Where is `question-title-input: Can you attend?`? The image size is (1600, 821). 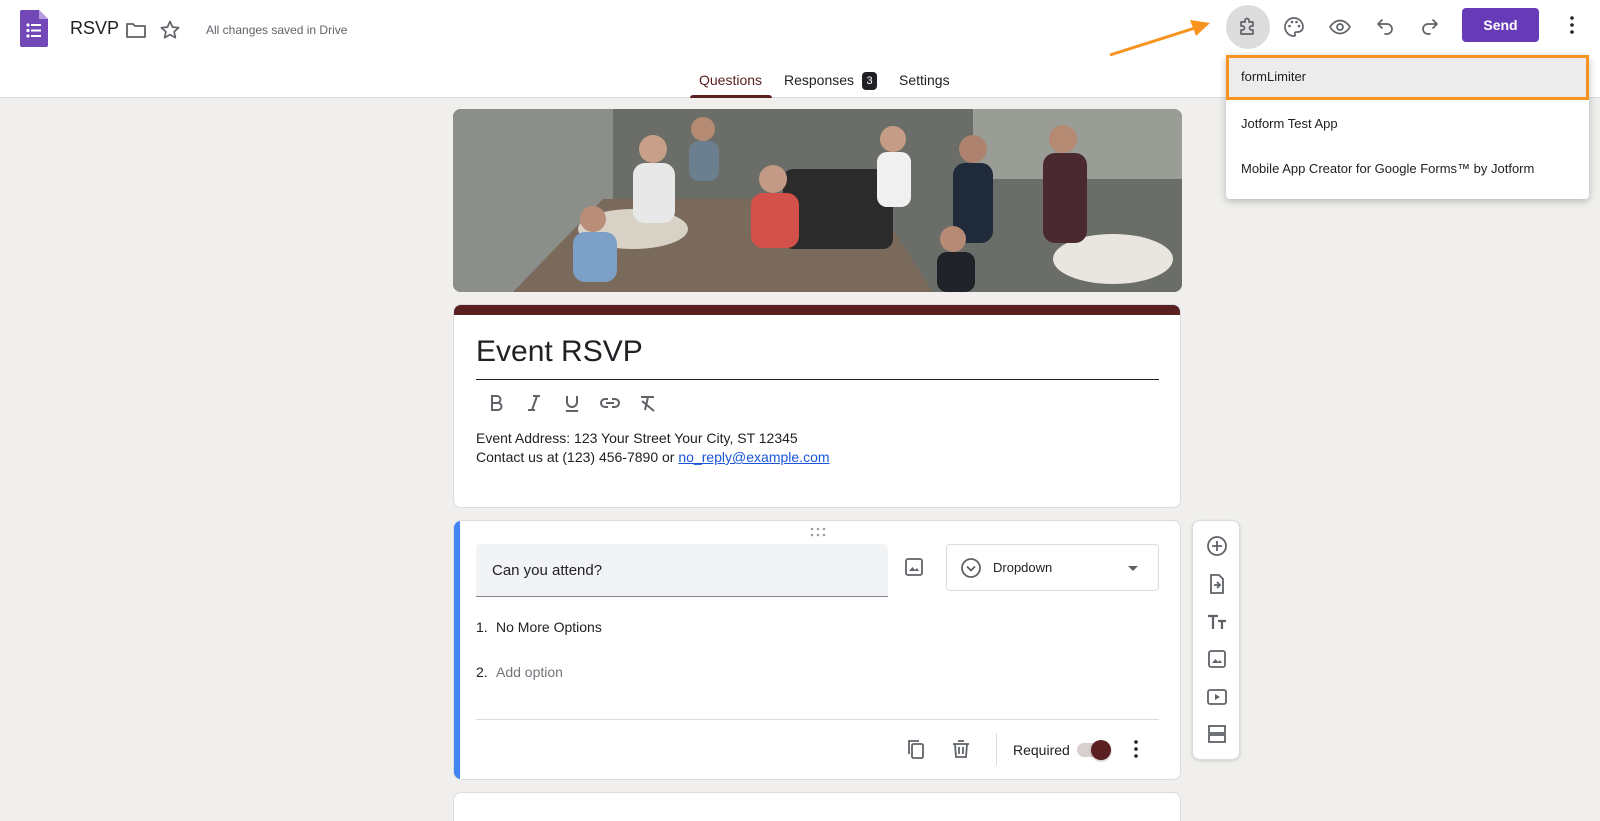 question-title-input: Can you attend? is located at coordinates (682, 570).